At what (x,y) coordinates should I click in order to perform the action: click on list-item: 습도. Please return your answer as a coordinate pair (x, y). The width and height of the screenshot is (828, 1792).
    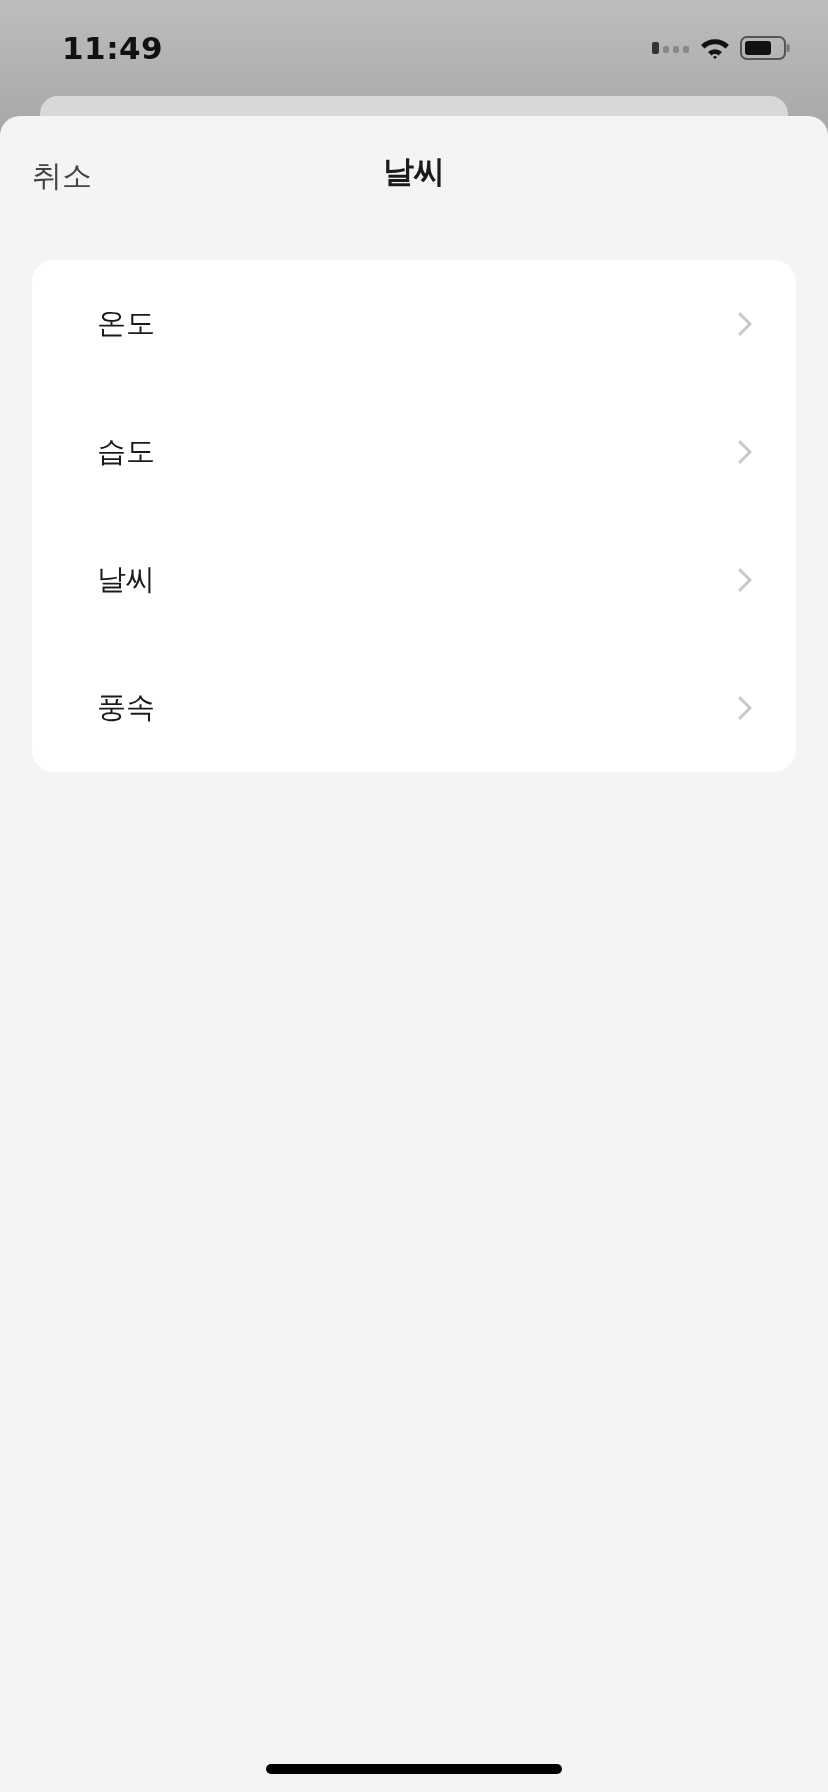
    Looking at the image, I should click on (414, 452).